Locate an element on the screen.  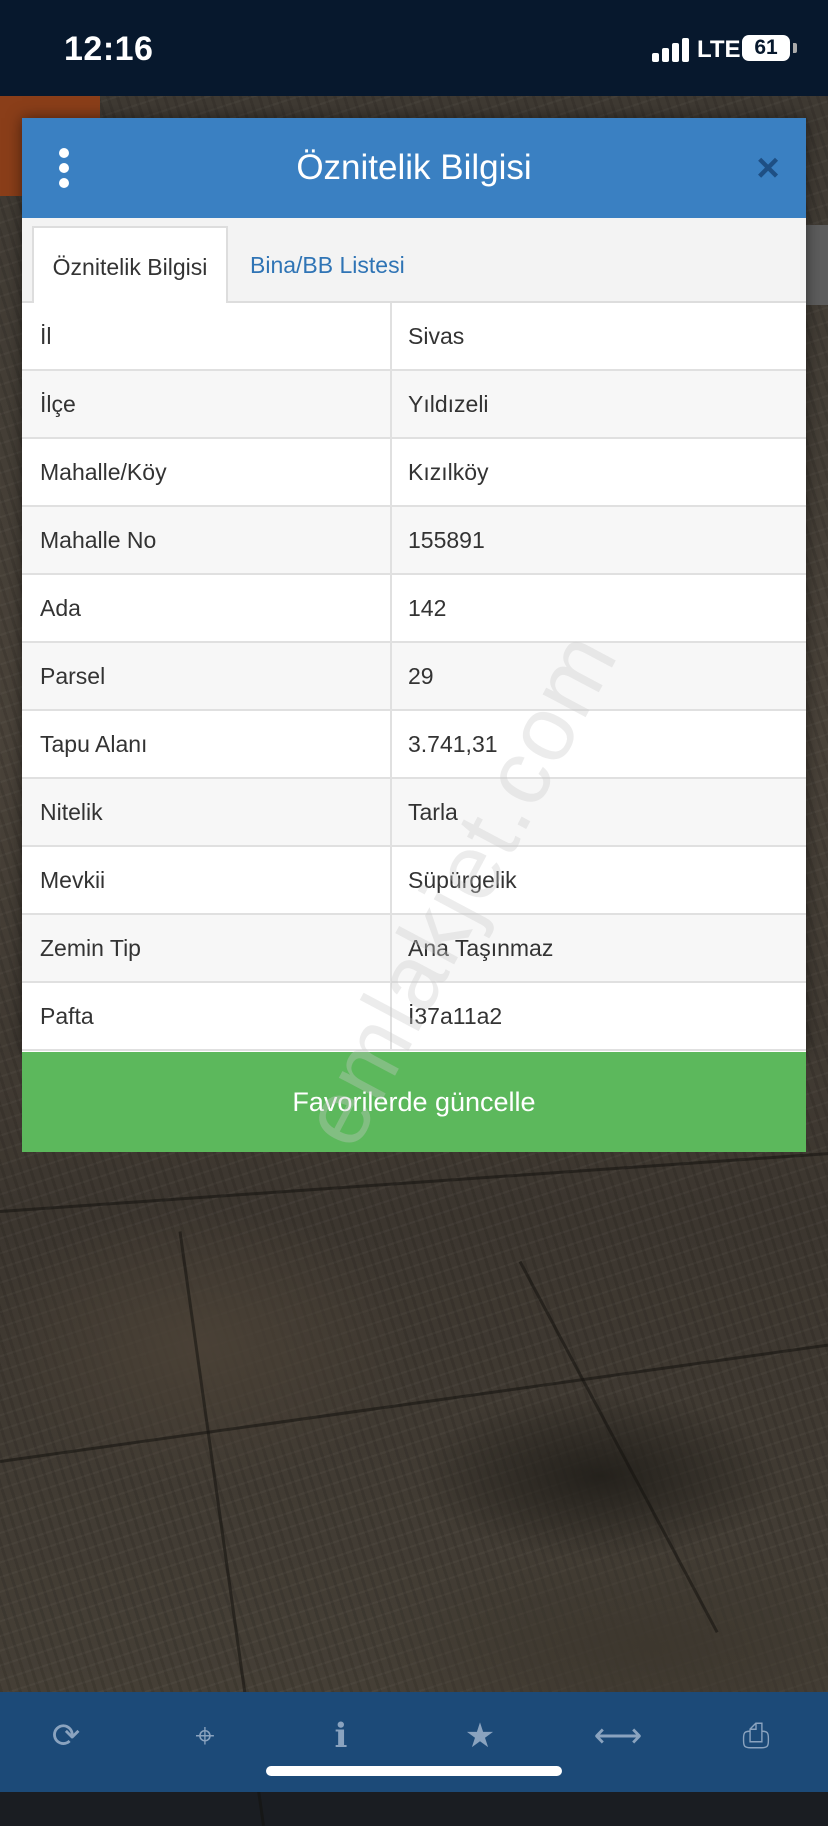
table-row: Zemin Tip Ana Taşınmaz is located at coordinates (414, 949).